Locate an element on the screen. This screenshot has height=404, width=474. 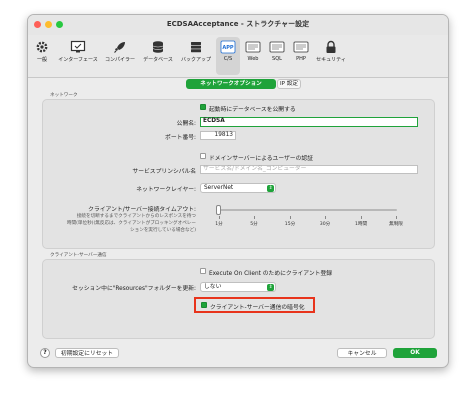
timeout-description-line-2: 時間(単位秒)(無反応は、クライアントがブロッキングオペレー is located at coordinates (131, 223).